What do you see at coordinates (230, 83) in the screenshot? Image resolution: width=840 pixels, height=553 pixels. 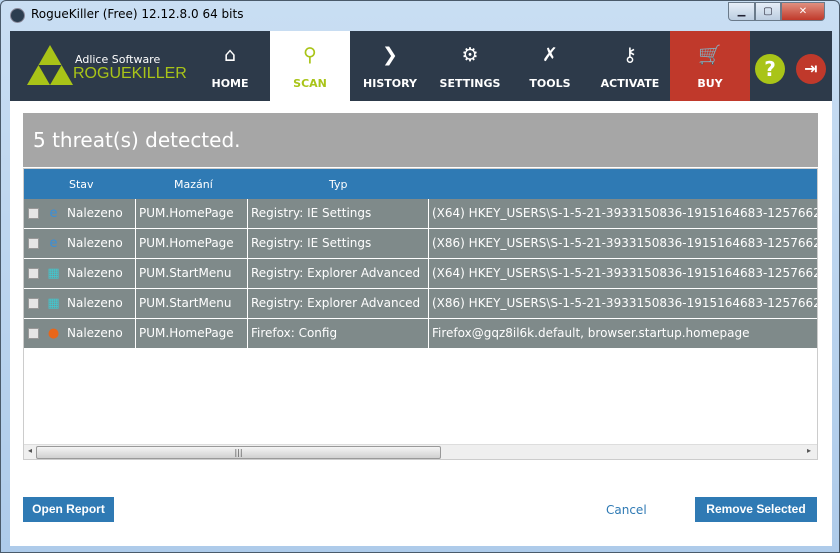 I see `tab-label: HOME` at bounding box center [230, 83].